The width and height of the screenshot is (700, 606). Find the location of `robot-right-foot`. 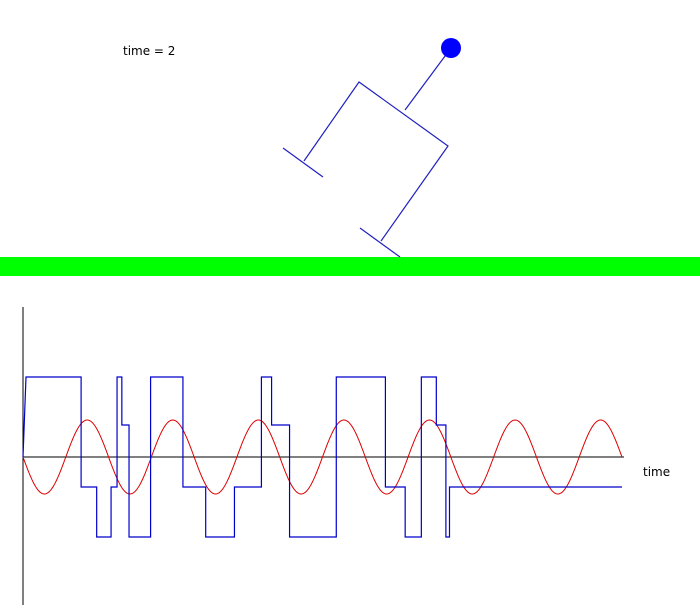

robot-right-foot is located at coordinates (380, 242).